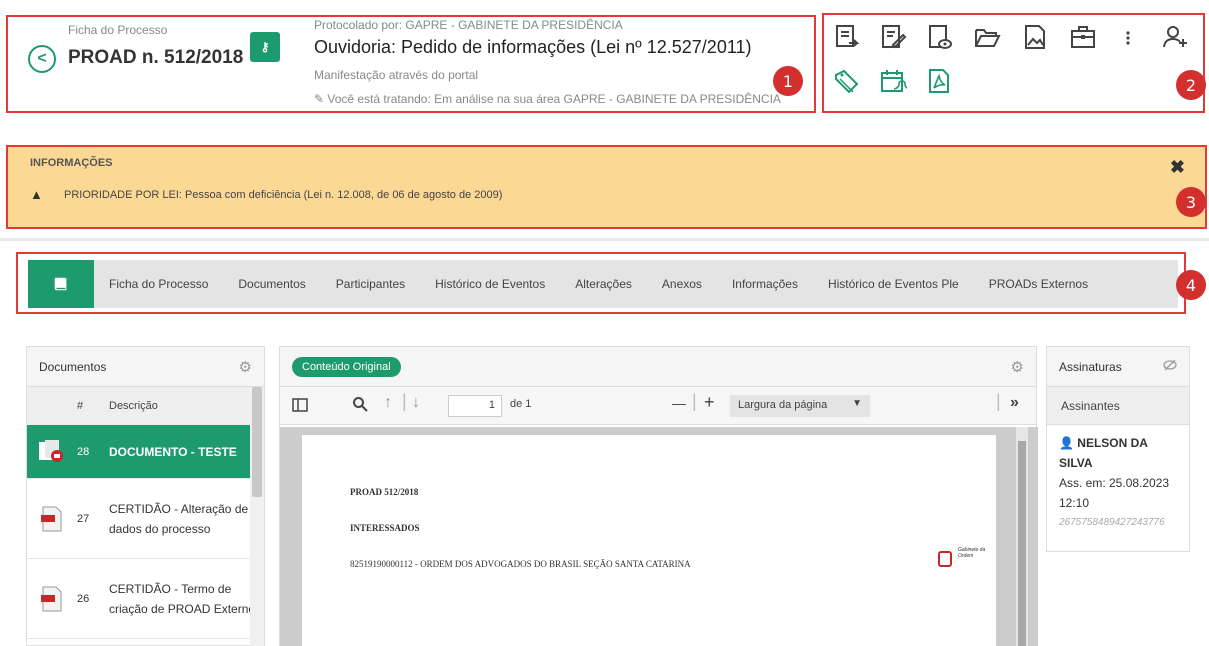 Image resolution: width=1209 pixels, height=646 pixels. What do you see at coordinates (1014, 403) in the screenshot?
I see `more-tools-button: »` at bounding box center [1014, 403].